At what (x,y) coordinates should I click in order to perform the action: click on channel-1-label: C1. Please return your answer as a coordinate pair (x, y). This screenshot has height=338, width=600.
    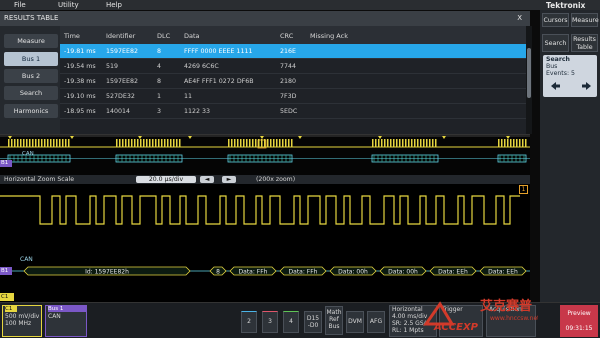
    Looking at the image, I should click on (7, 297).